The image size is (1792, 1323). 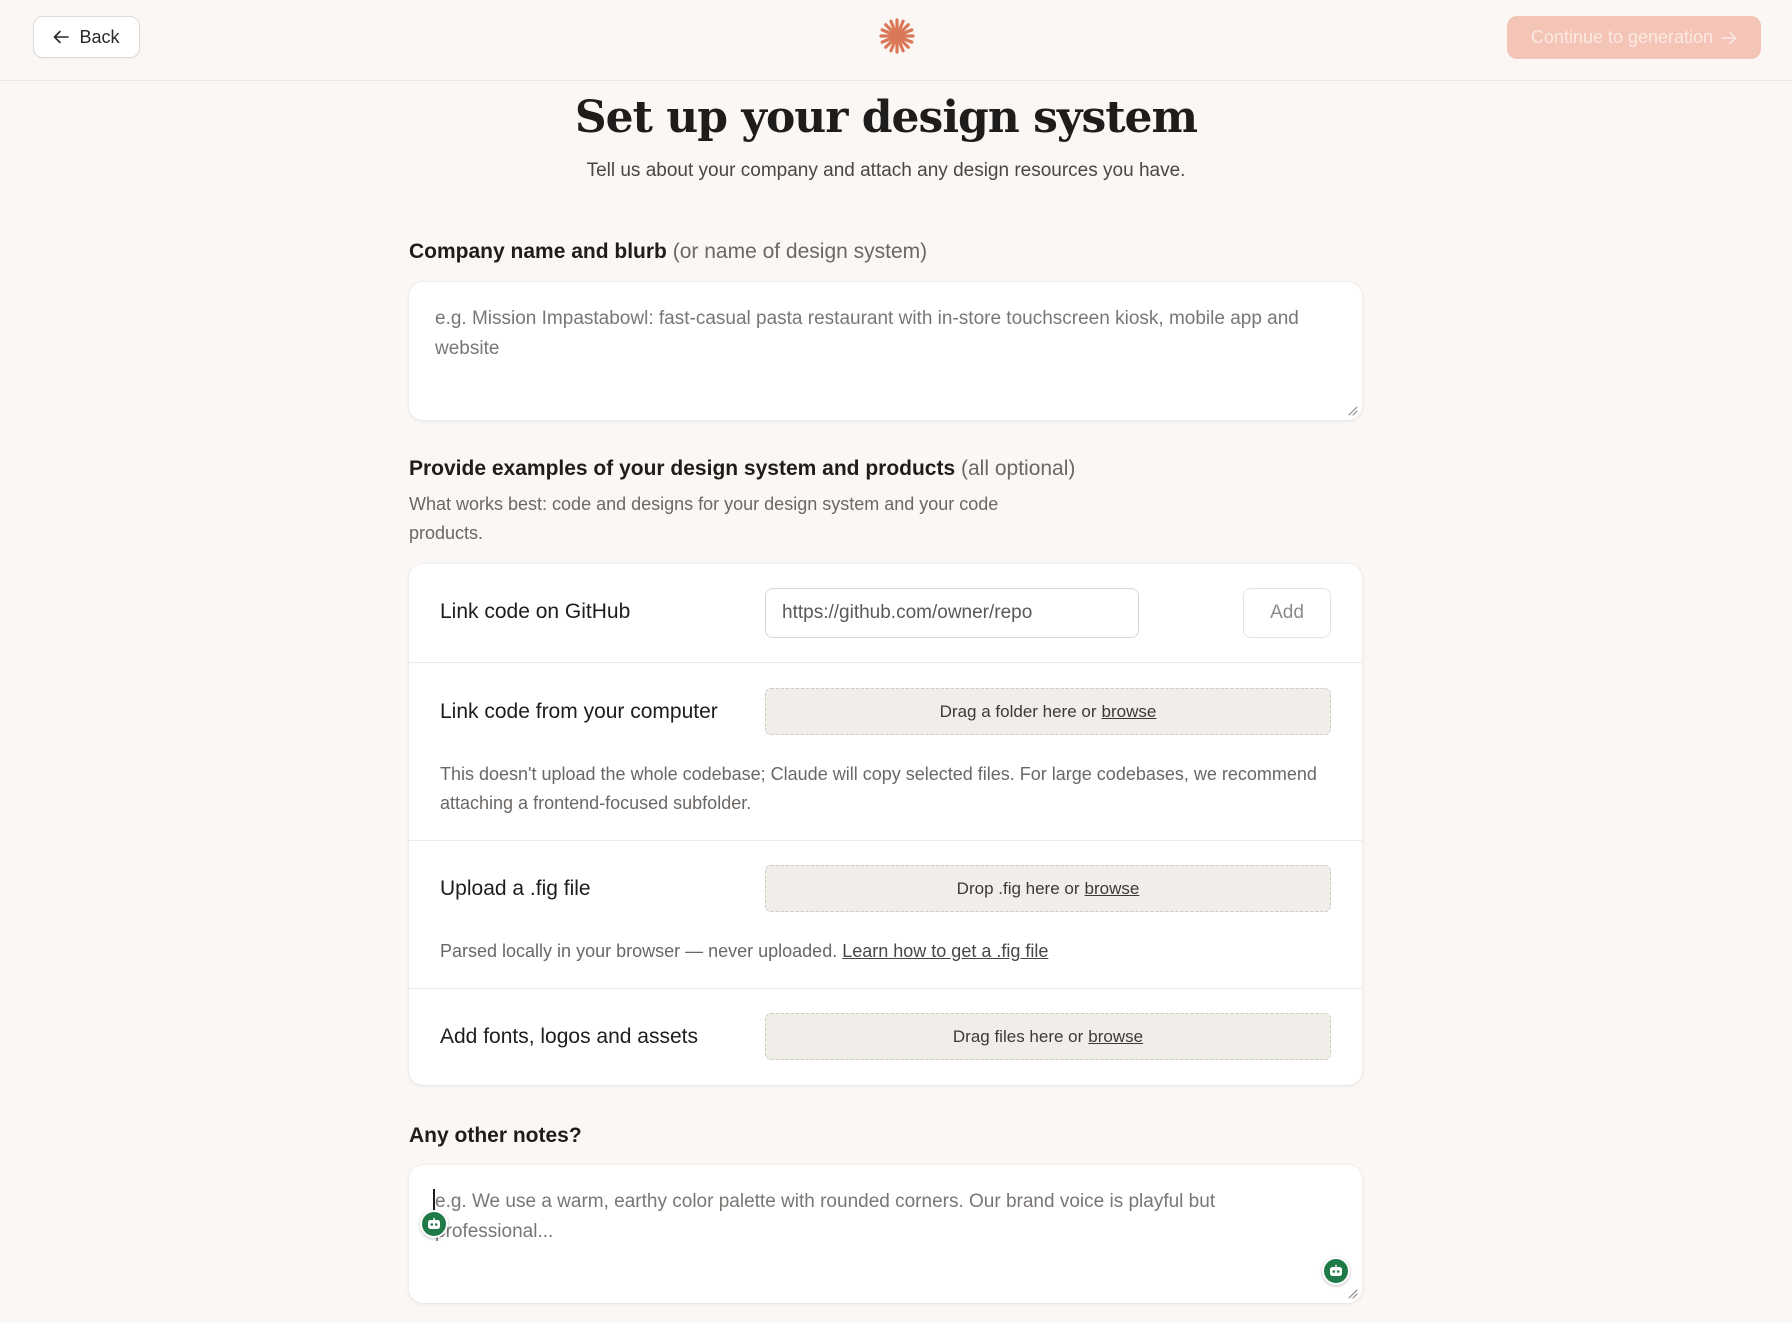 I want to click on assets-dropzone-text: Drag files here or, so click(x=1018, y=1036).